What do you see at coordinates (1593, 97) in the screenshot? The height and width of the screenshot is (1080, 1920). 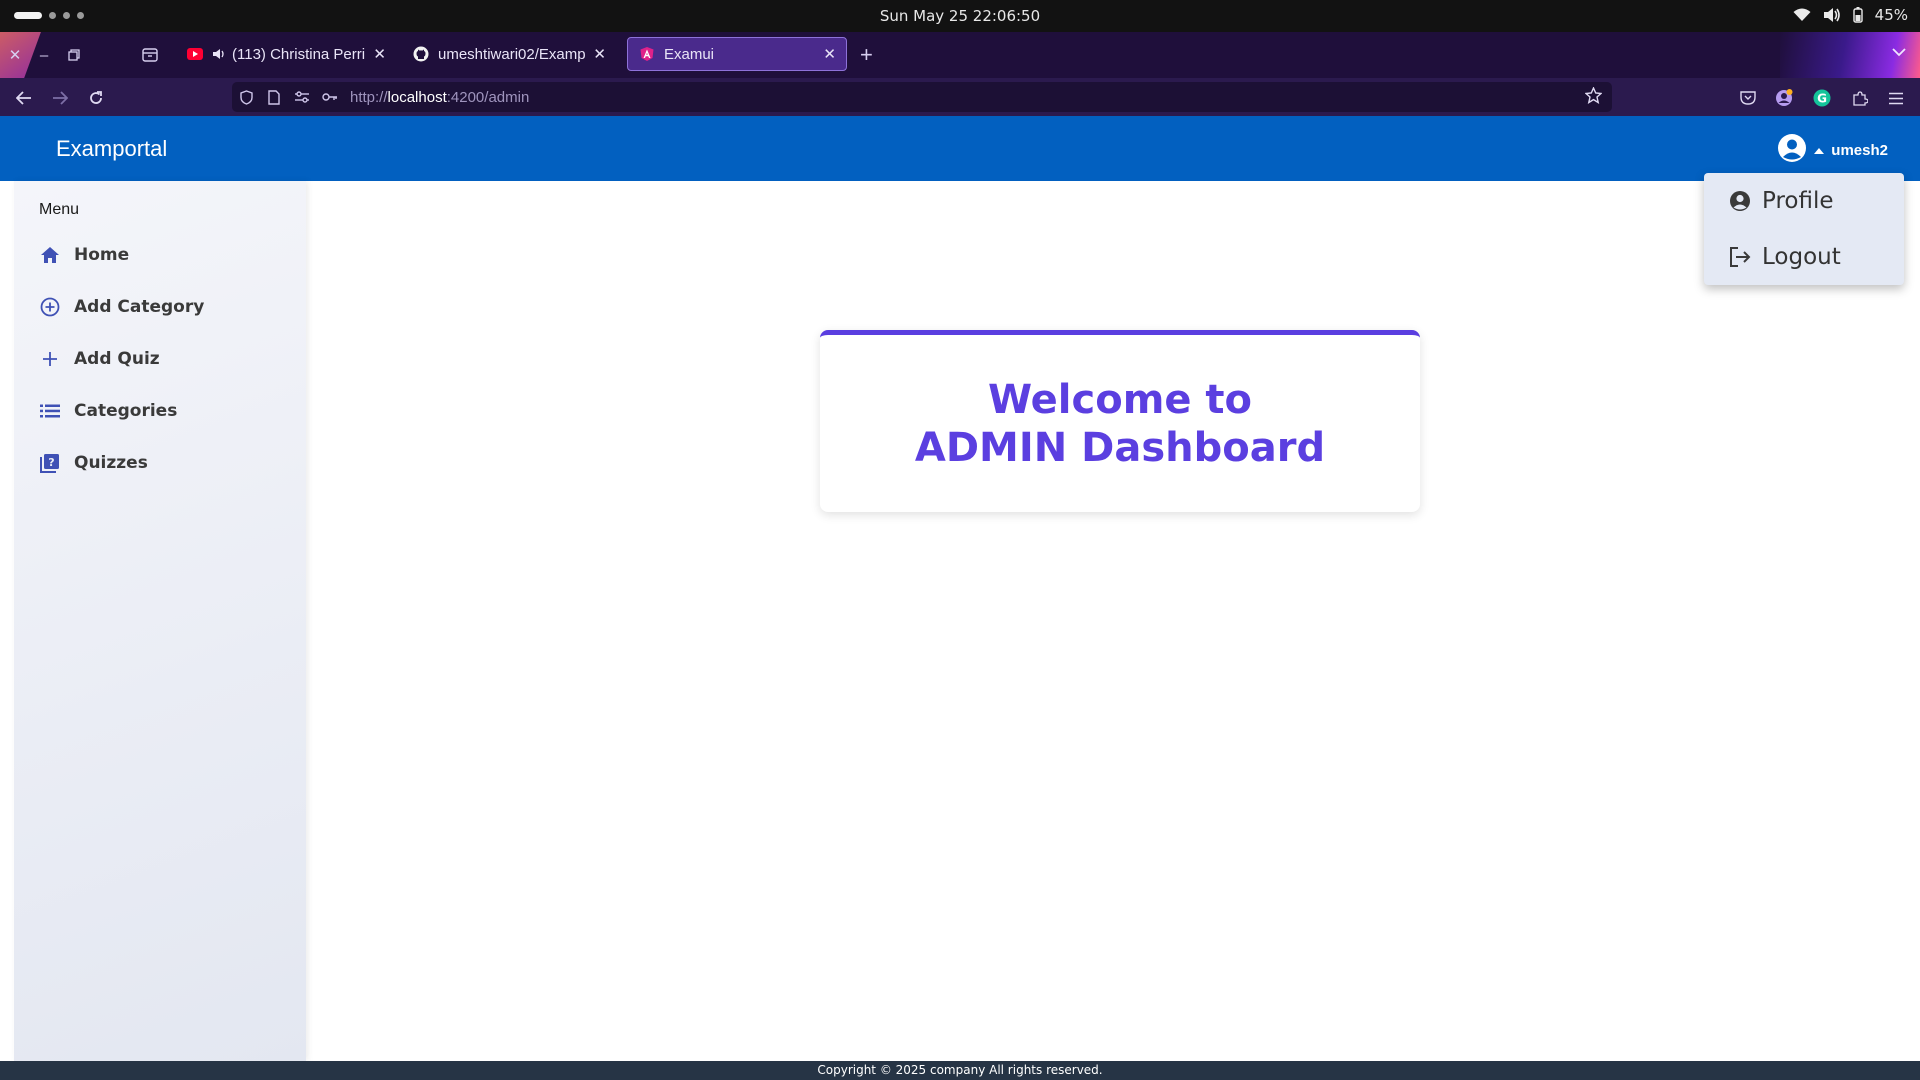 I see `bookmark-star-icon` at bounding box center [1593, 97].